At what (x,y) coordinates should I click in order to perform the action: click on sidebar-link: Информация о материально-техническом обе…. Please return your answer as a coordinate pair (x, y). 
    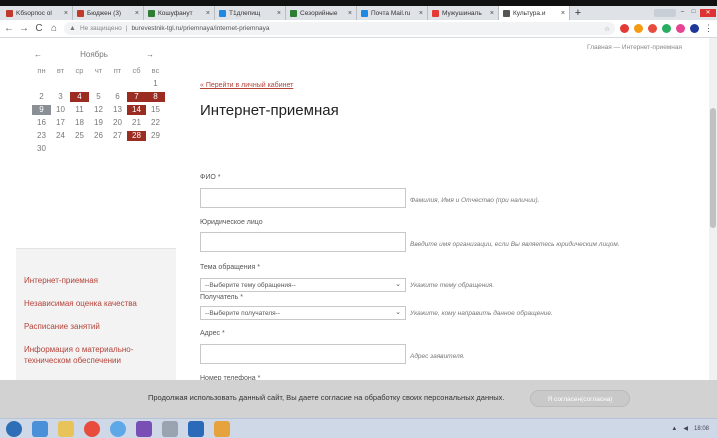
    Looking at the image, I should click on (98, 355).